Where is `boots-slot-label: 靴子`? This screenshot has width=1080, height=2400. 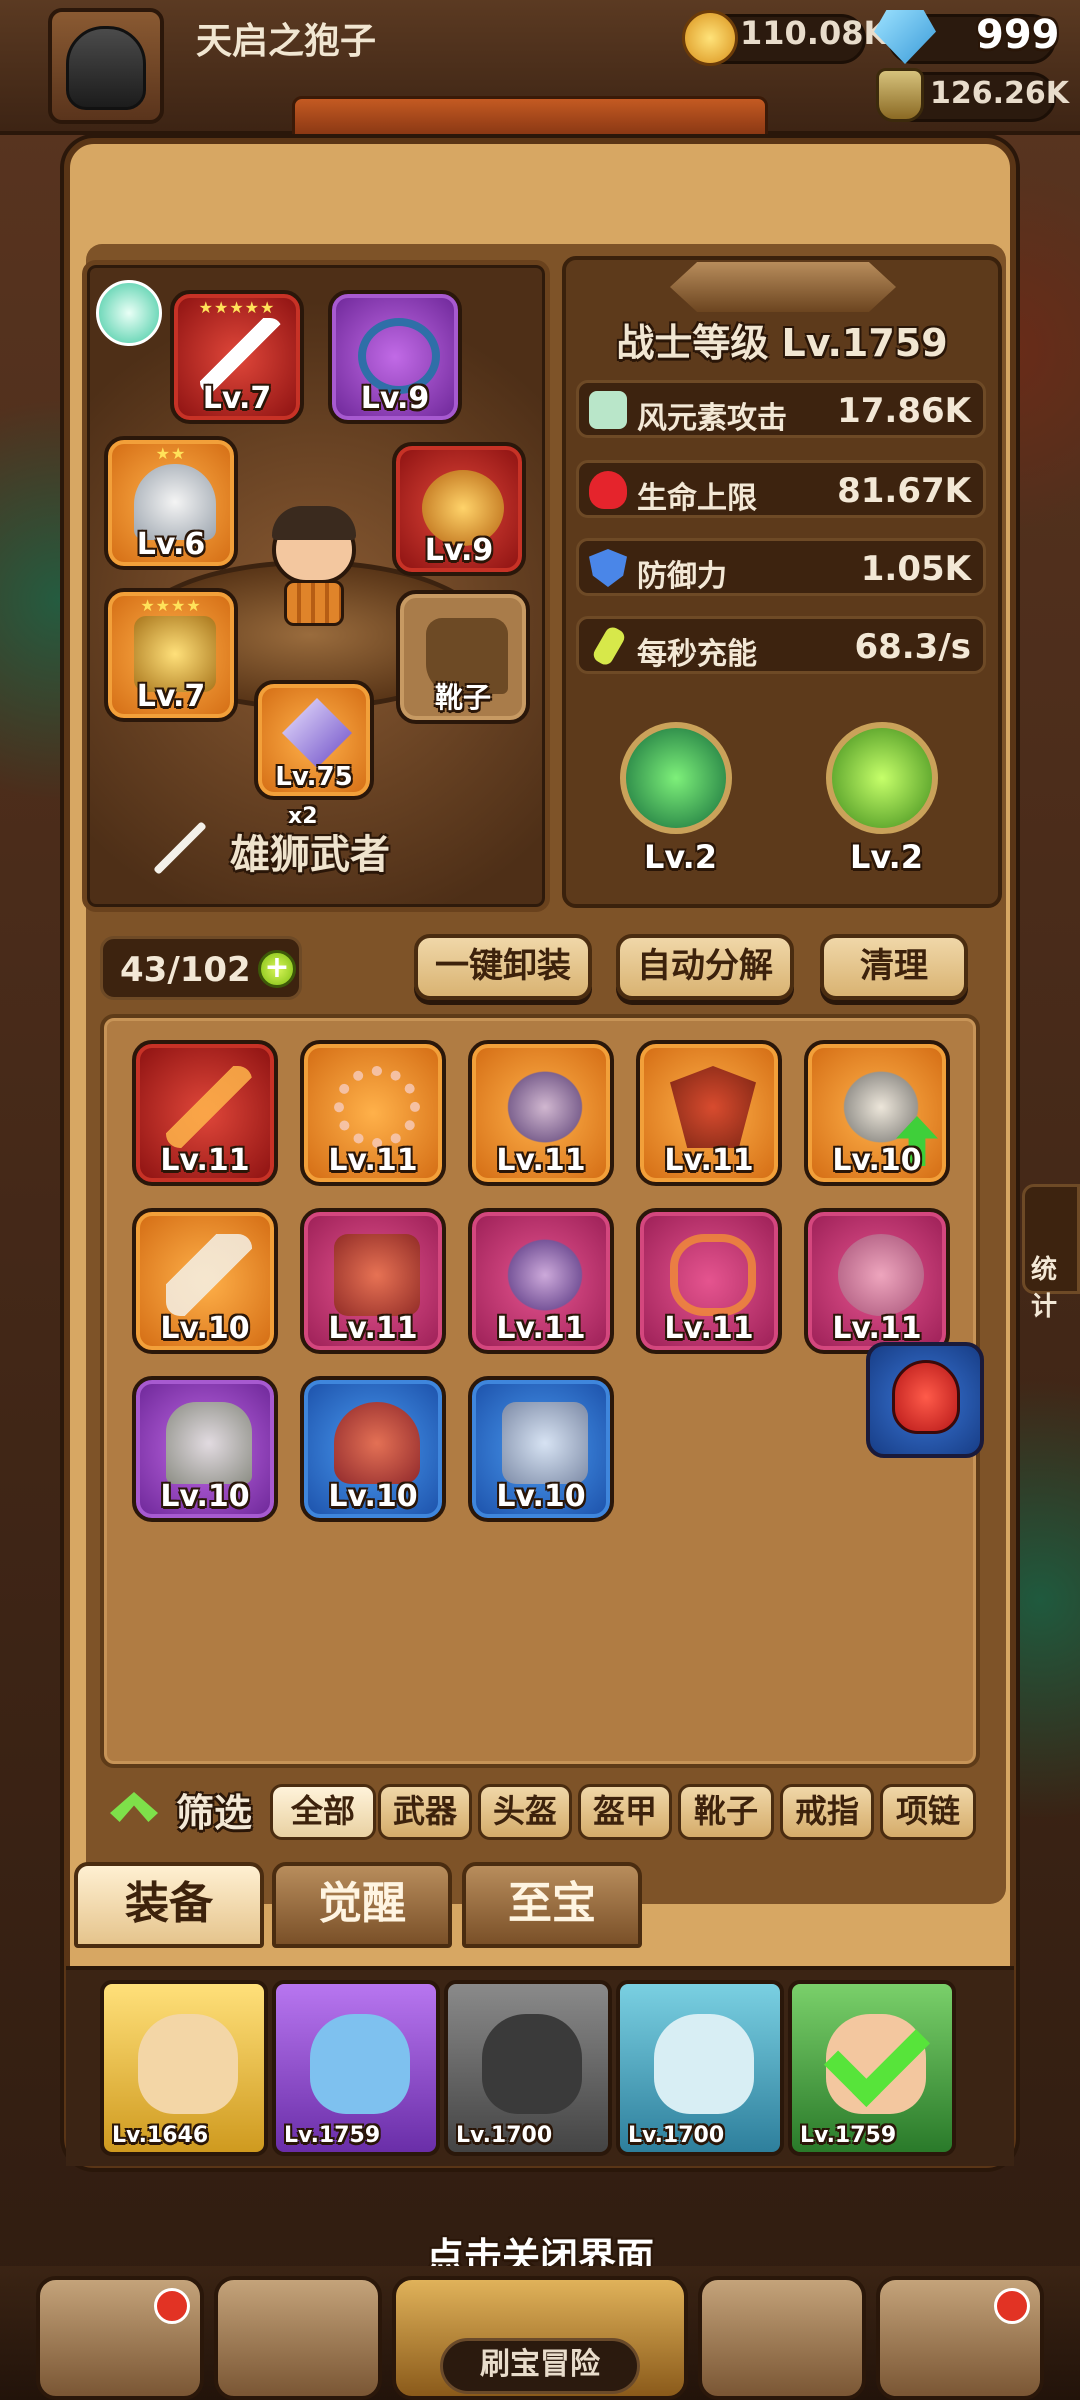 boots-slot-label: 靴子 is located at coordinates (462, 697).